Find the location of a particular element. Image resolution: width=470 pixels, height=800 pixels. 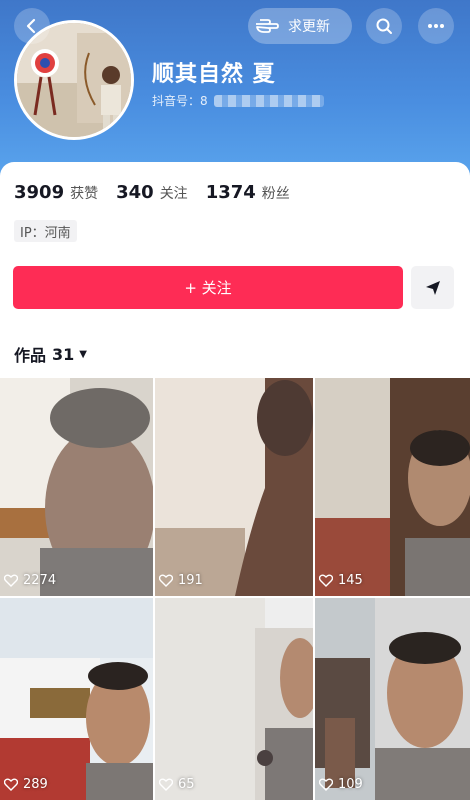

stat-value: 340 is located at coordinates (135, 192).